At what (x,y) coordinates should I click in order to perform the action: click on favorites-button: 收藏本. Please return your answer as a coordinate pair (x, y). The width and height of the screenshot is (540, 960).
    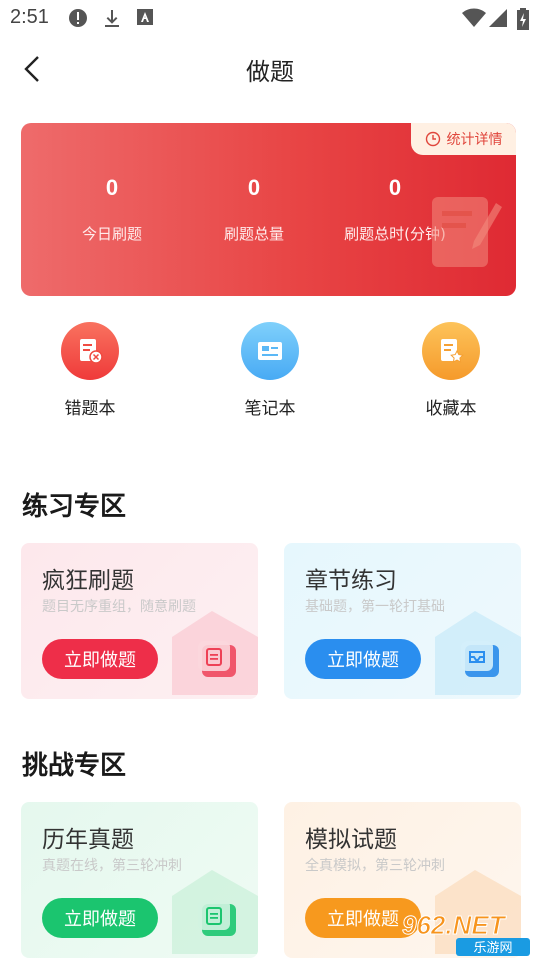
    Looking at the image, I should click on (451, 370).